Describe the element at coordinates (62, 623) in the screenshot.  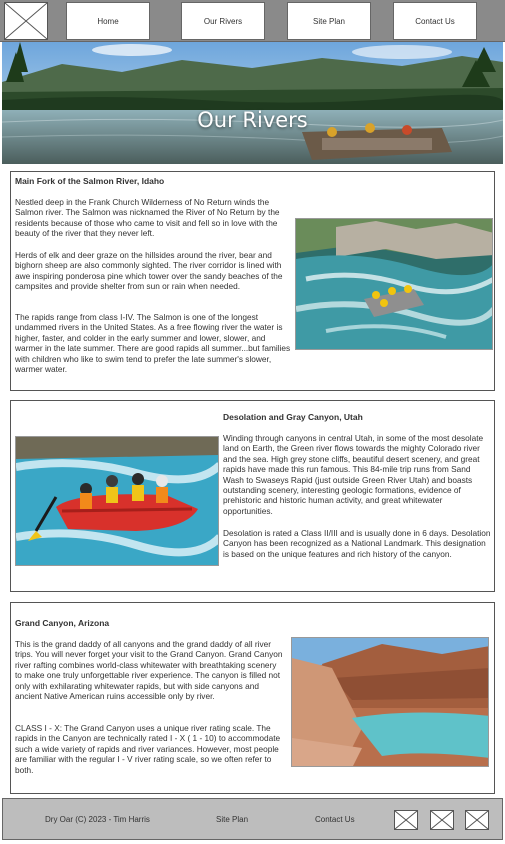
I see `section-title: Grand Canyon, Arizona` at that location.